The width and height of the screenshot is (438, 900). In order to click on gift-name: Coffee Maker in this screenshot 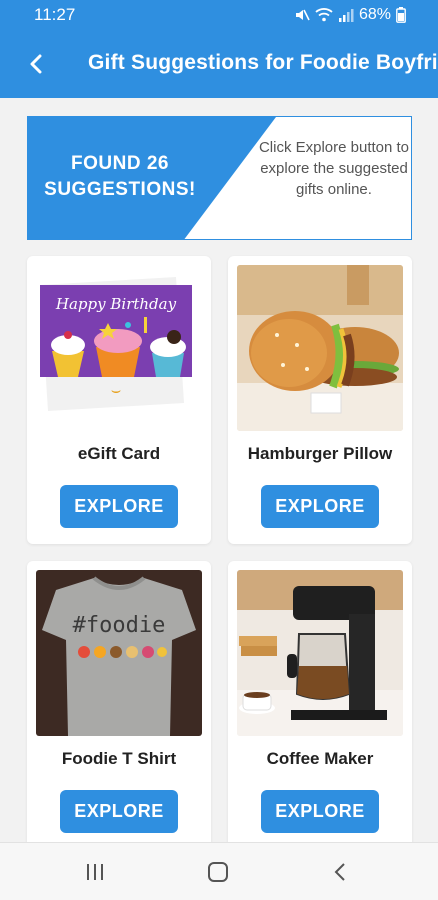, I will do `click(320, 758)`.